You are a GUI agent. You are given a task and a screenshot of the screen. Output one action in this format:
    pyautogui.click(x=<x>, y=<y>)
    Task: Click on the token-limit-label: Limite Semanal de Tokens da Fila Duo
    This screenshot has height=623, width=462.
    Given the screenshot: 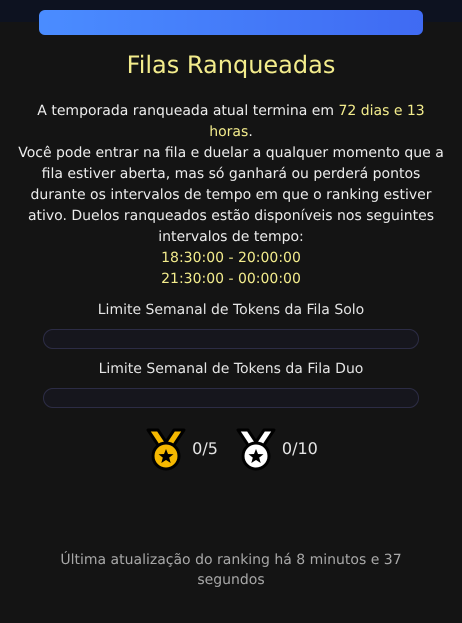 What is the action you would take?
    pyautogui.click(x=231, y=369)
    